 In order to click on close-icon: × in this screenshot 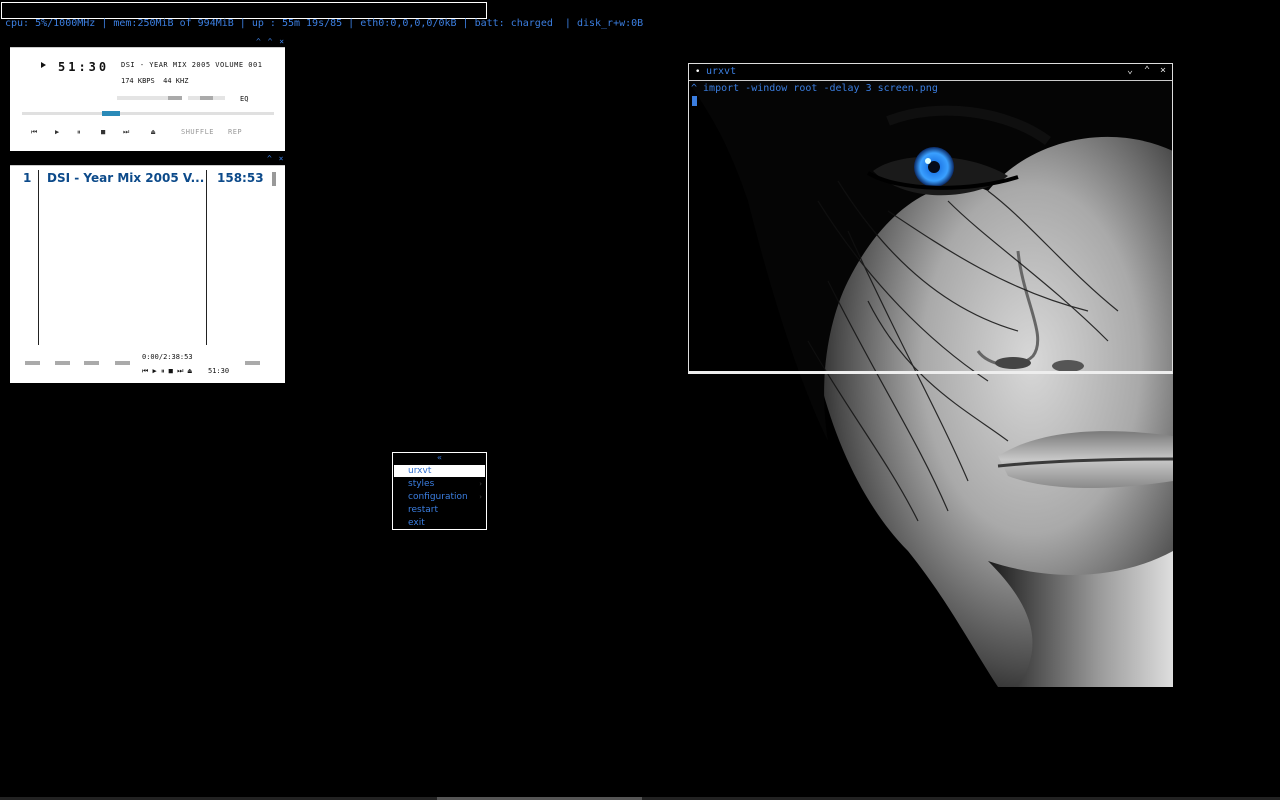, I will do `click(1163, 70)`.